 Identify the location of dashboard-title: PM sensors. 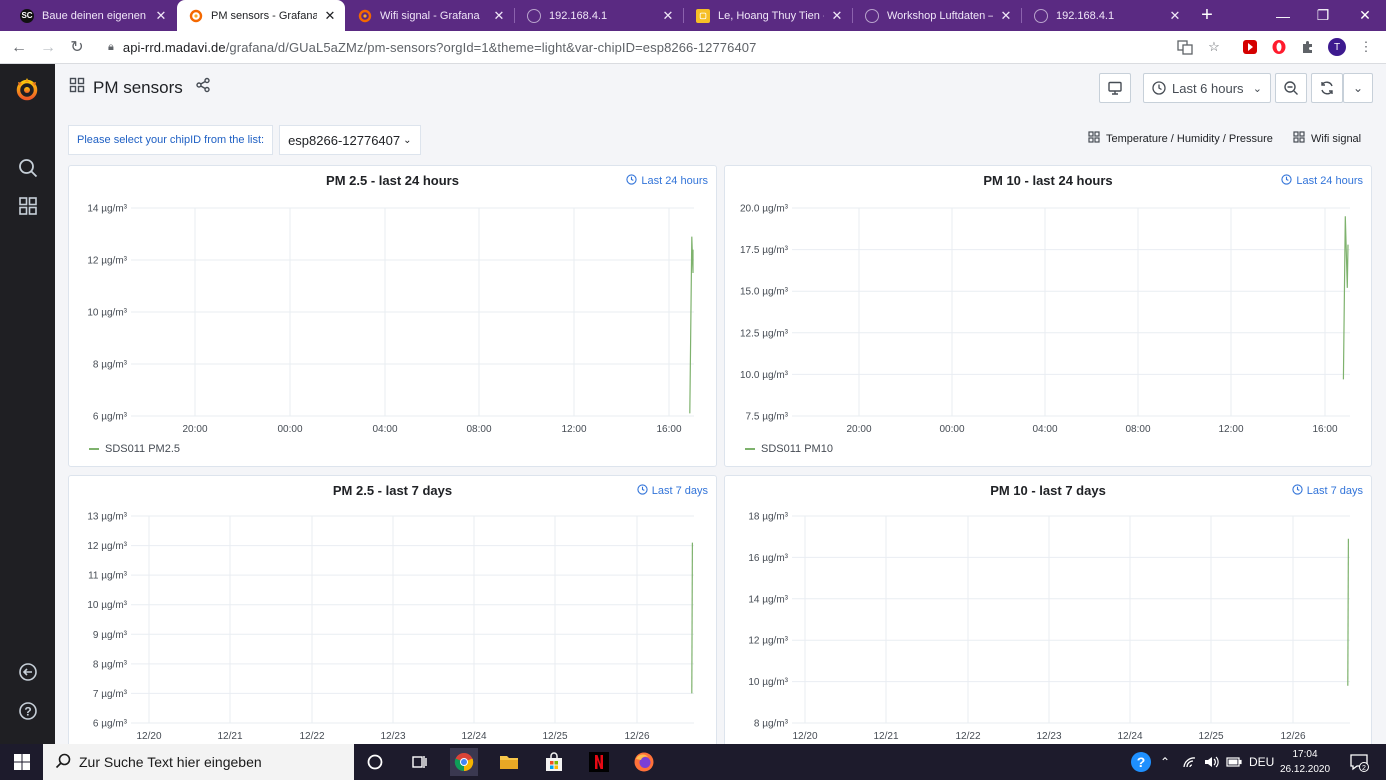
(140, 87).